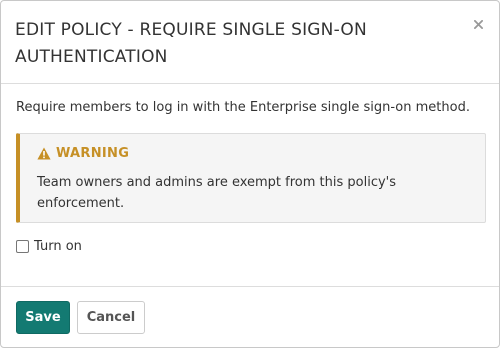  I want to click on warning-title: WARNING, so click(93, 153).